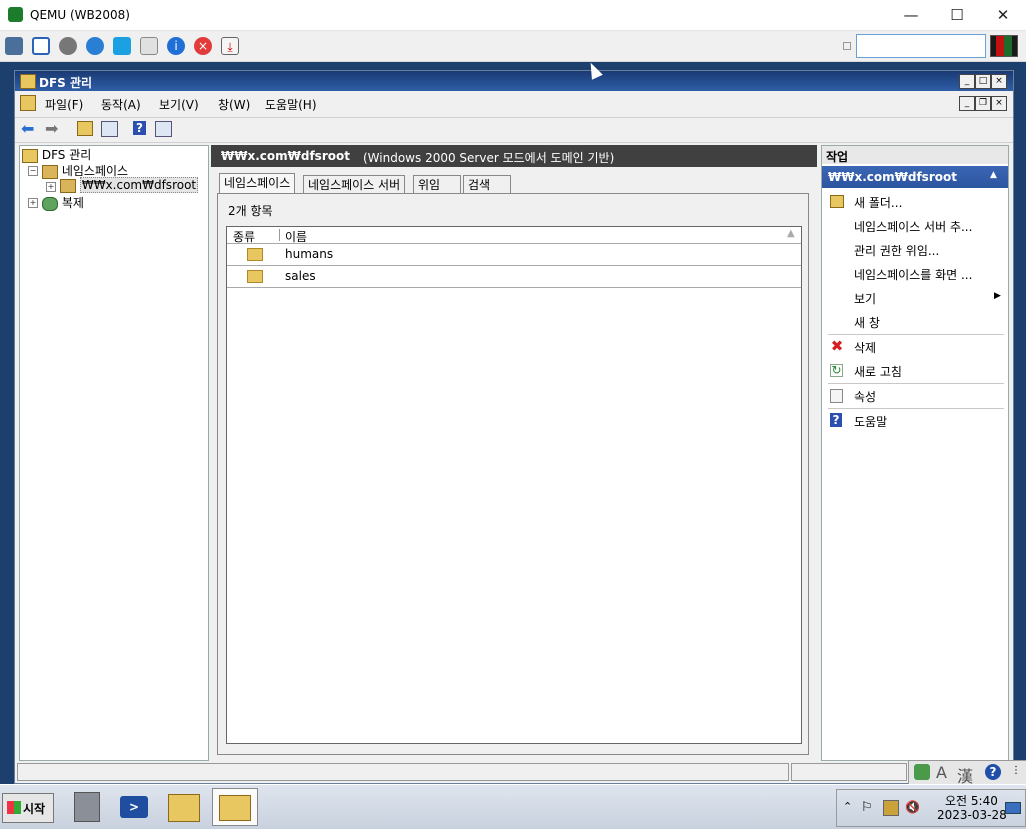 This screenshot has height=829, width=1026. I want to click on taskbar: 시작 > ⌃ ⚐ 🔇 오전 5:40 2023-03-28, so click(513, 806).